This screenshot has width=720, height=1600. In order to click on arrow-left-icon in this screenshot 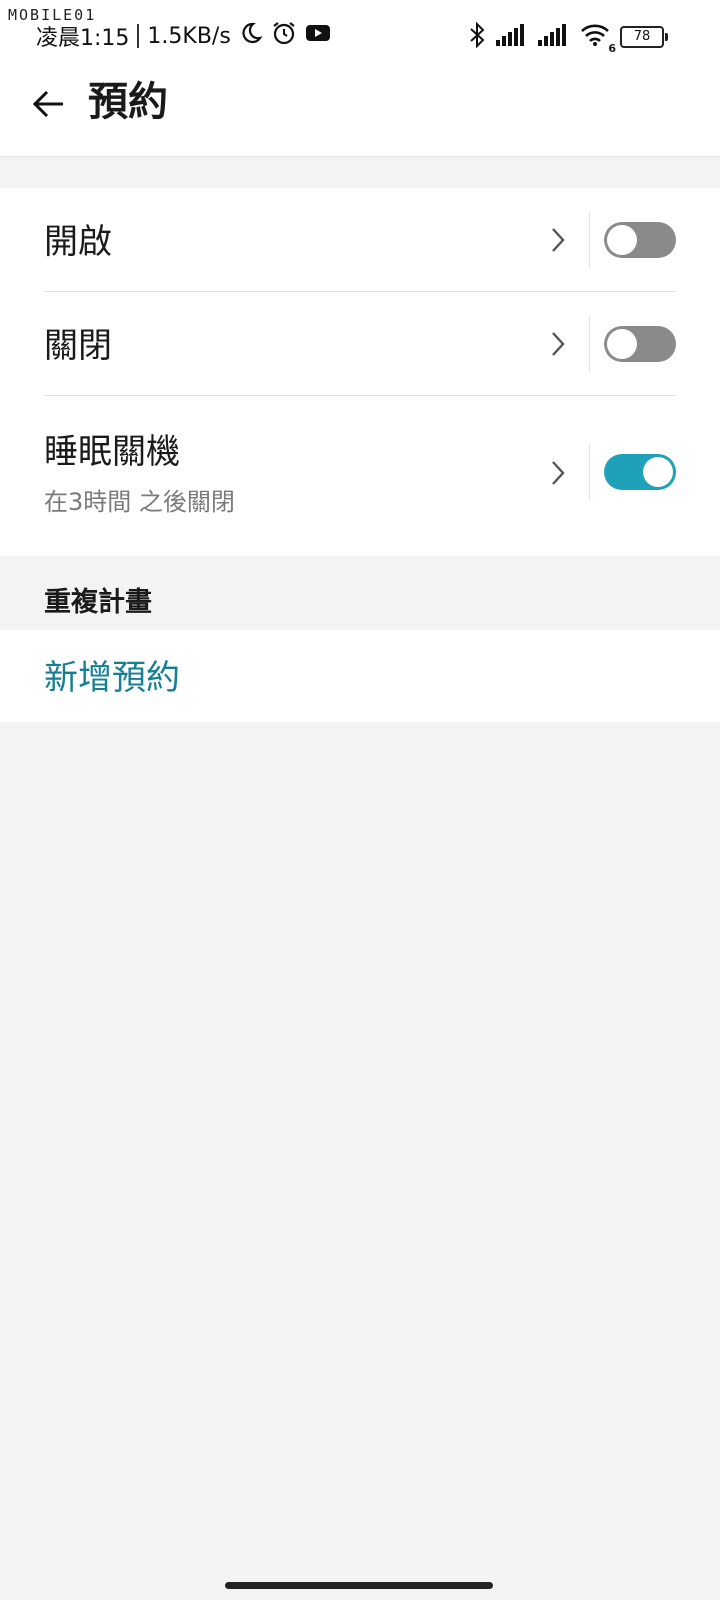, I will do `click(47, 104)`.